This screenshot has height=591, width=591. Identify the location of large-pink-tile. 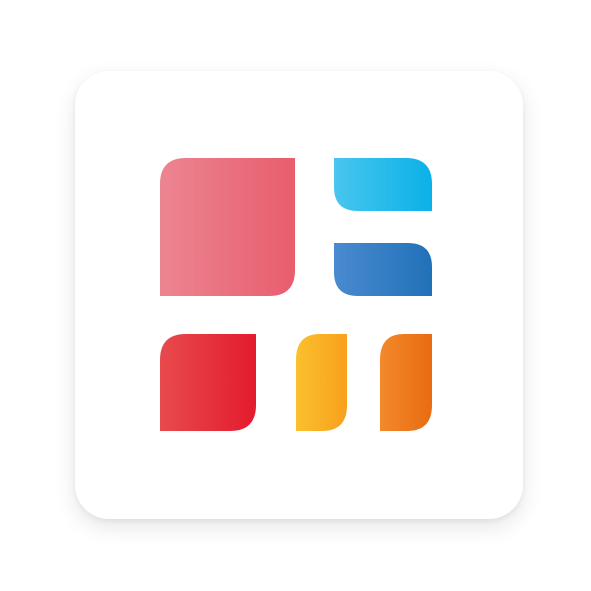
(227, 227).